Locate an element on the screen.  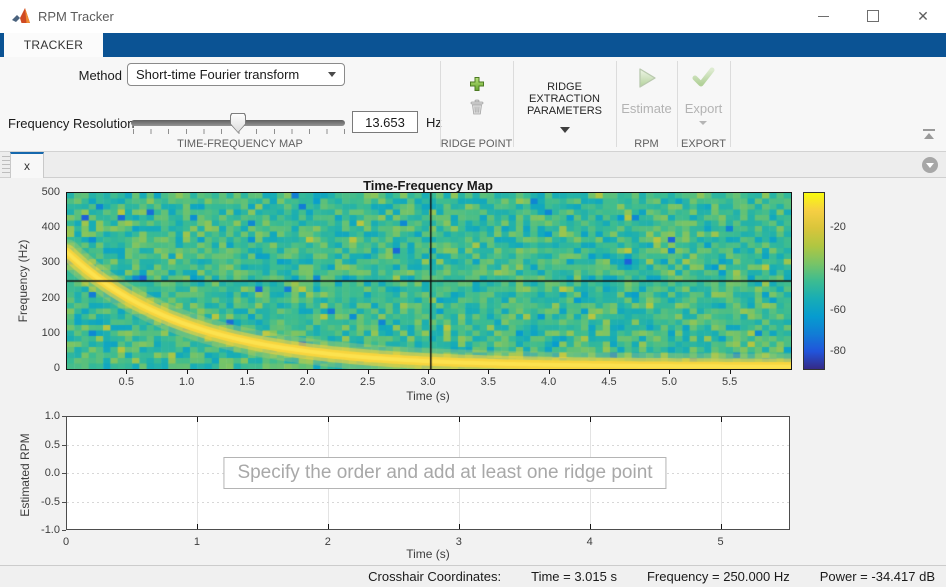
y-tick-label: 0.0 is located at coordinates (52, 473).